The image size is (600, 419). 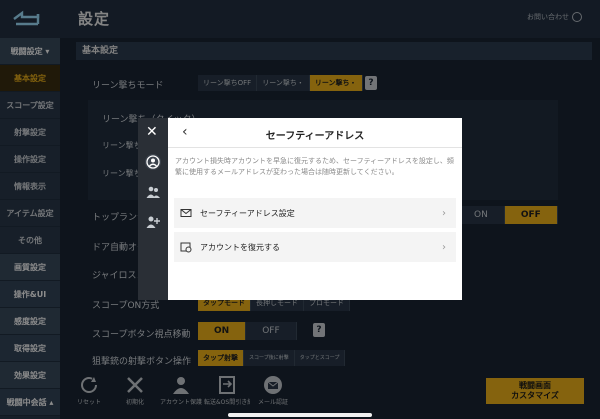 I want to click on home-indicator, so click(x=300, y=415).